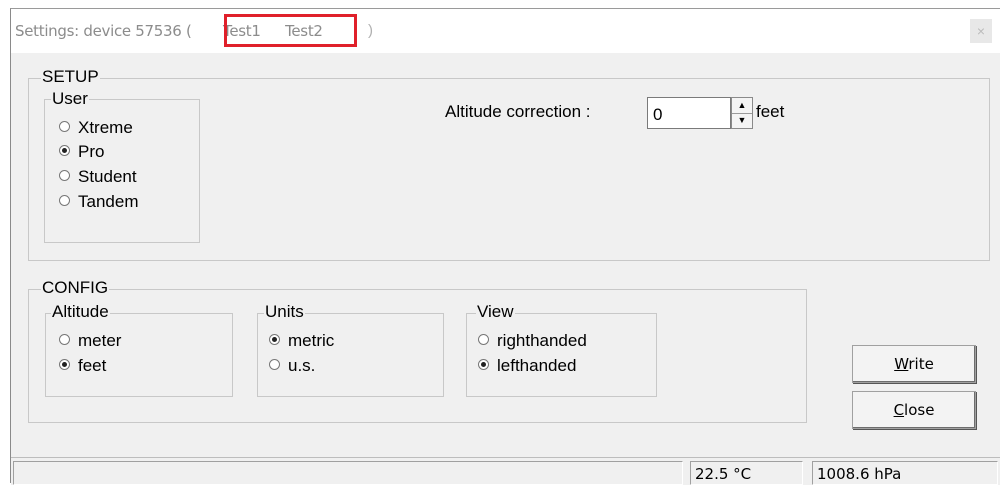  I want to click on radio-label: Xtreme, so click(105, 127).